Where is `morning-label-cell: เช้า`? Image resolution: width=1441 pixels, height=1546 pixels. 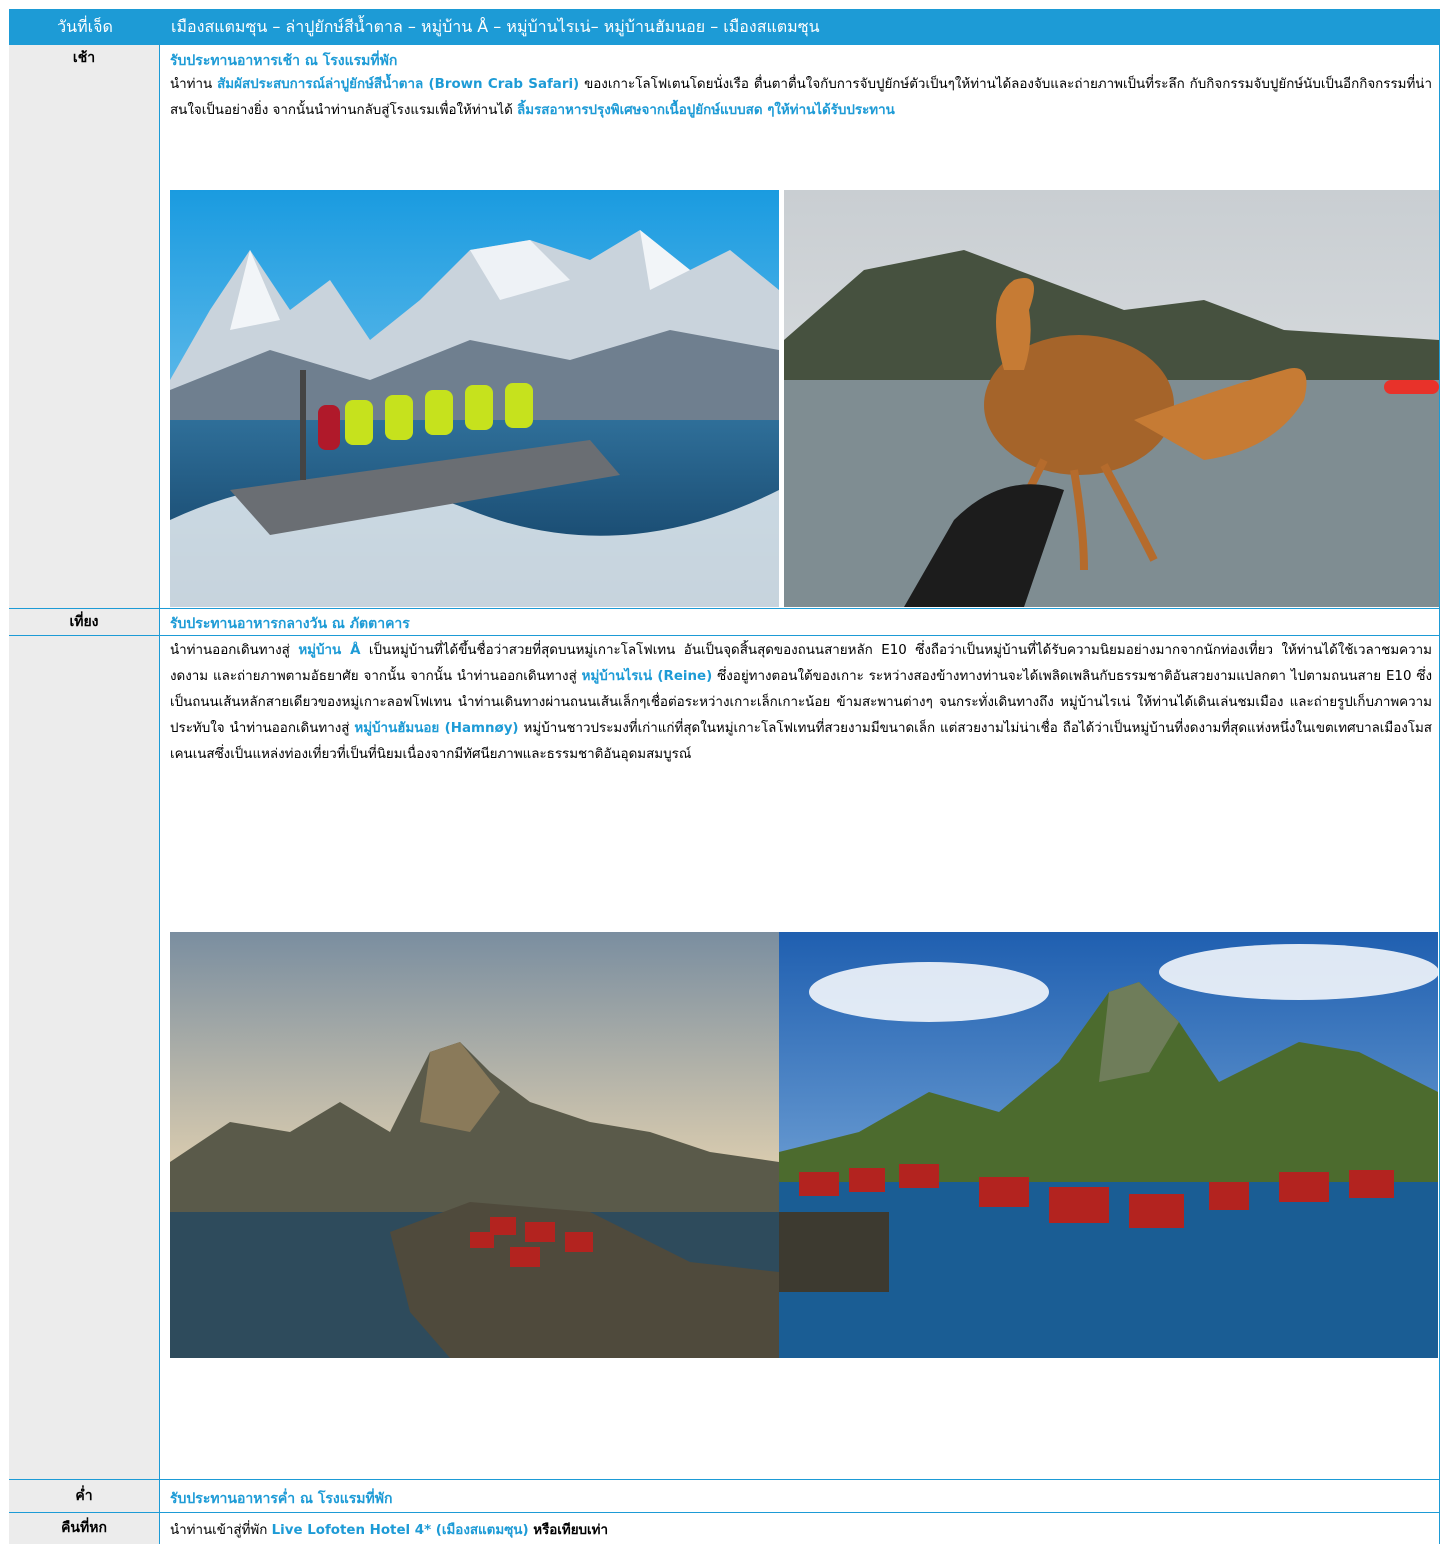
morning-label-cell: เช้า is located at coordinates (84, 326).